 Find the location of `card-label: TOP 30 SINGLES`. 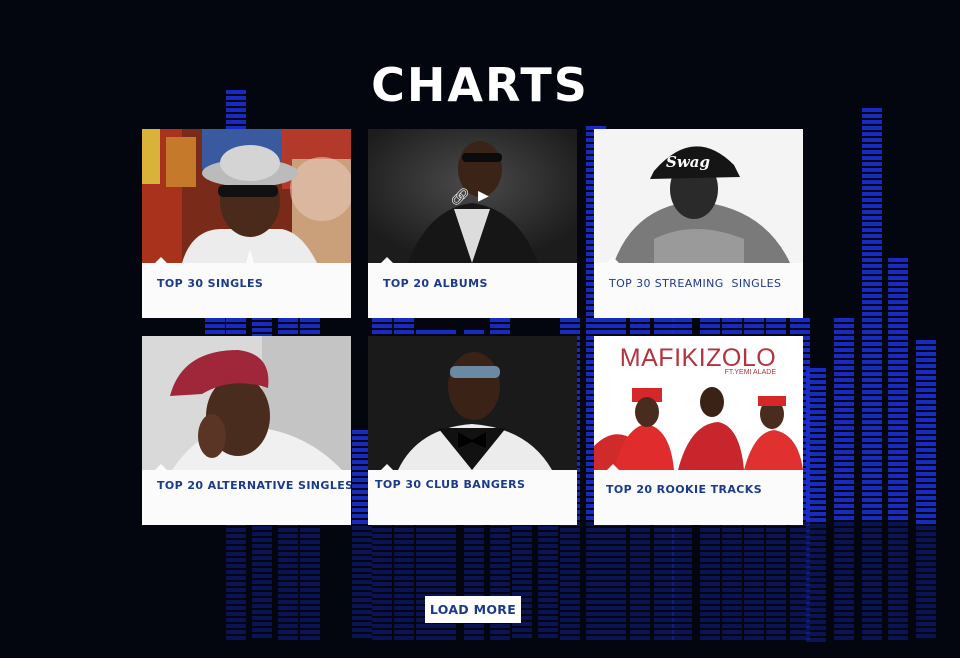

card-label: TOP 30 SINGLES is located at coordinates (210, 283).